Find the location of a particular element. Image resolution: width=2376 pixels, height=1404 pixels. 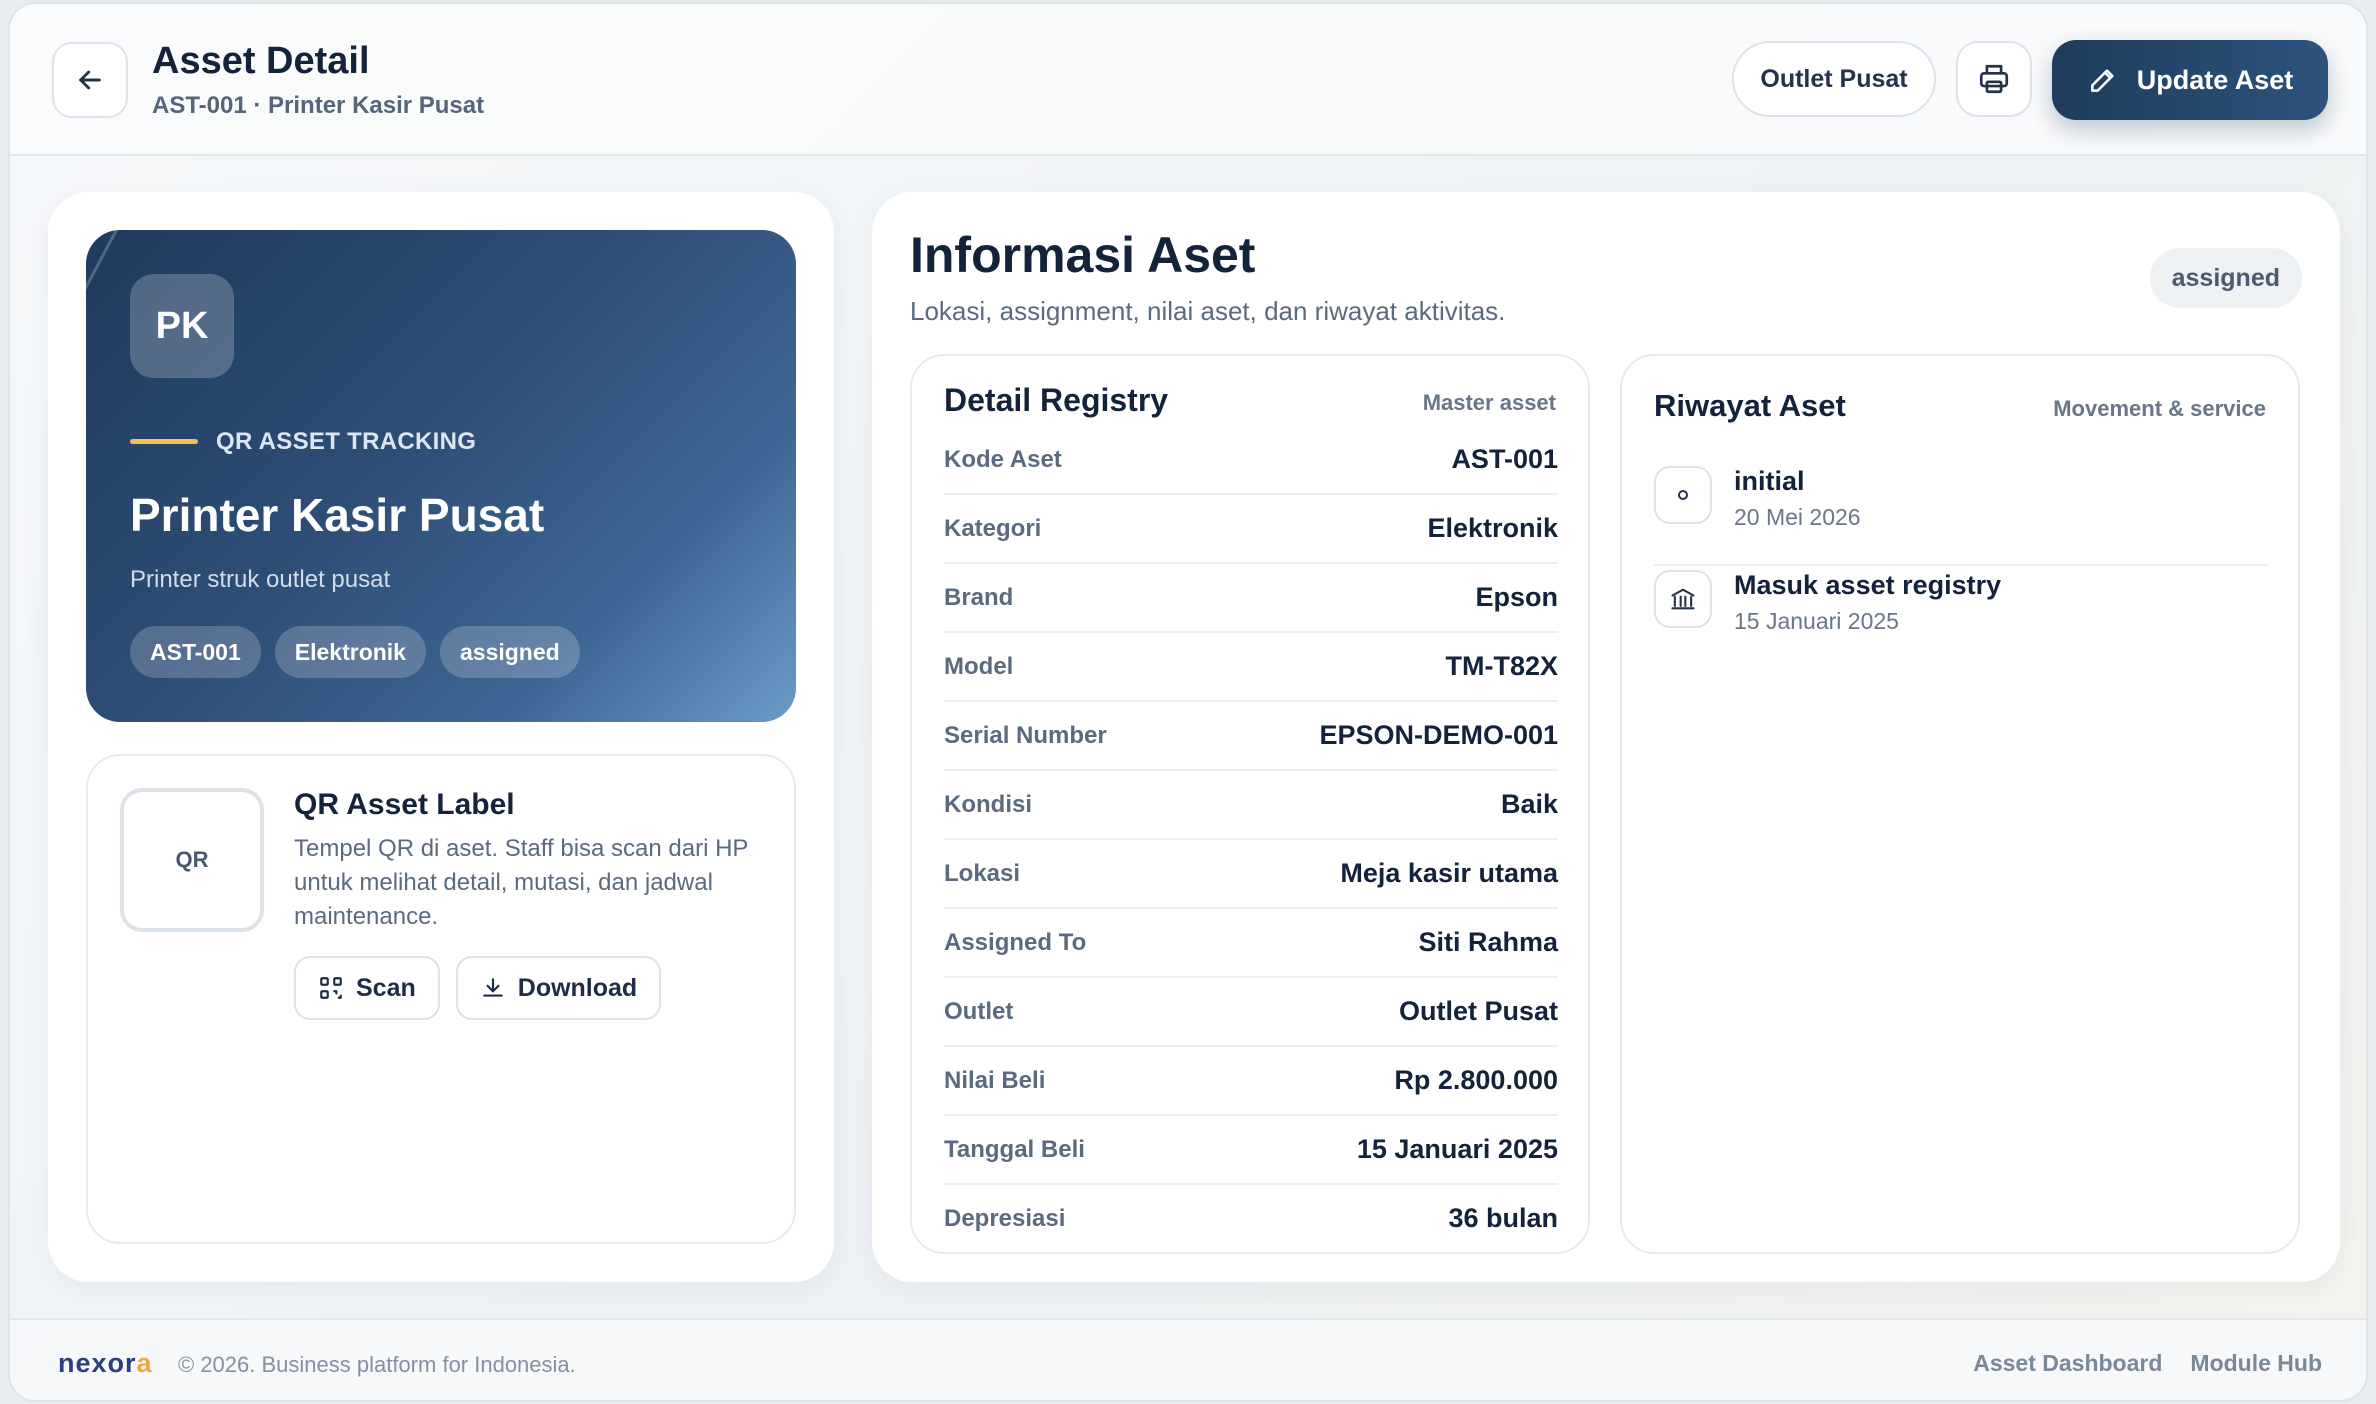

history-title: Riwayat Aset is located at coordinates (1750, 405).